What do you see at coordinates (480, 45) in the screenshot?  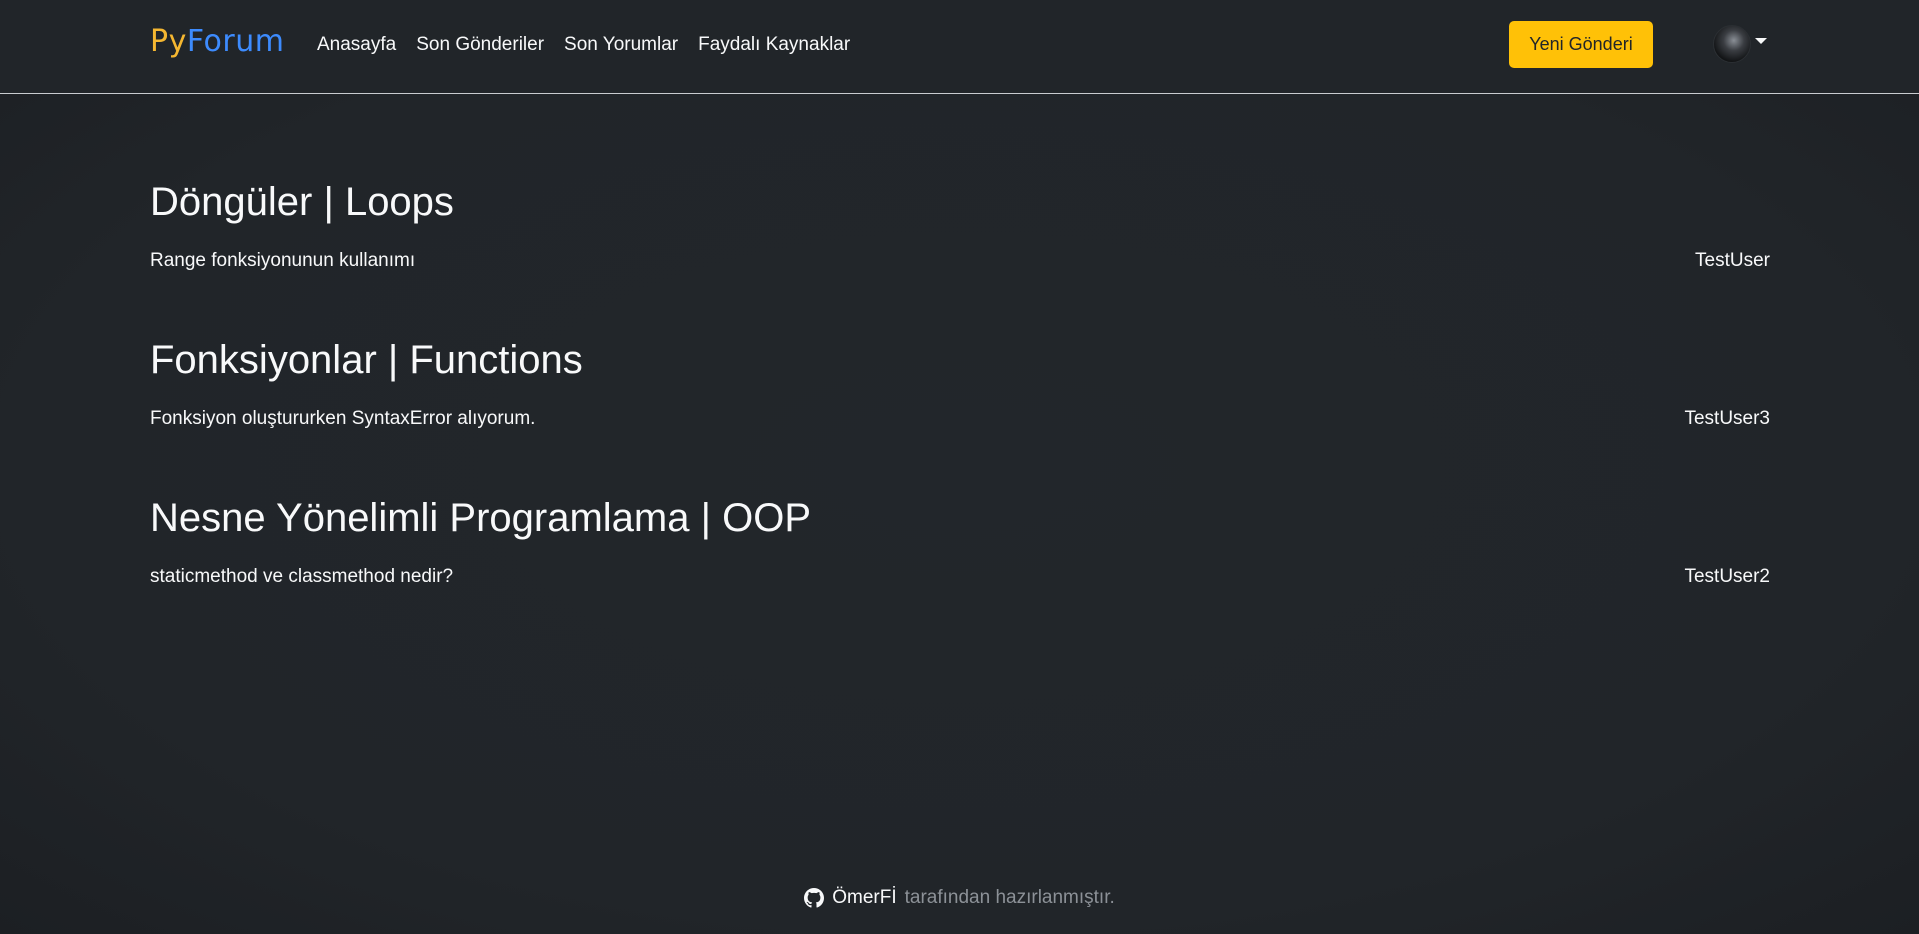 I see `nav-link-recent-posts: Son Gönderiler` at bounding box center [480, 45].